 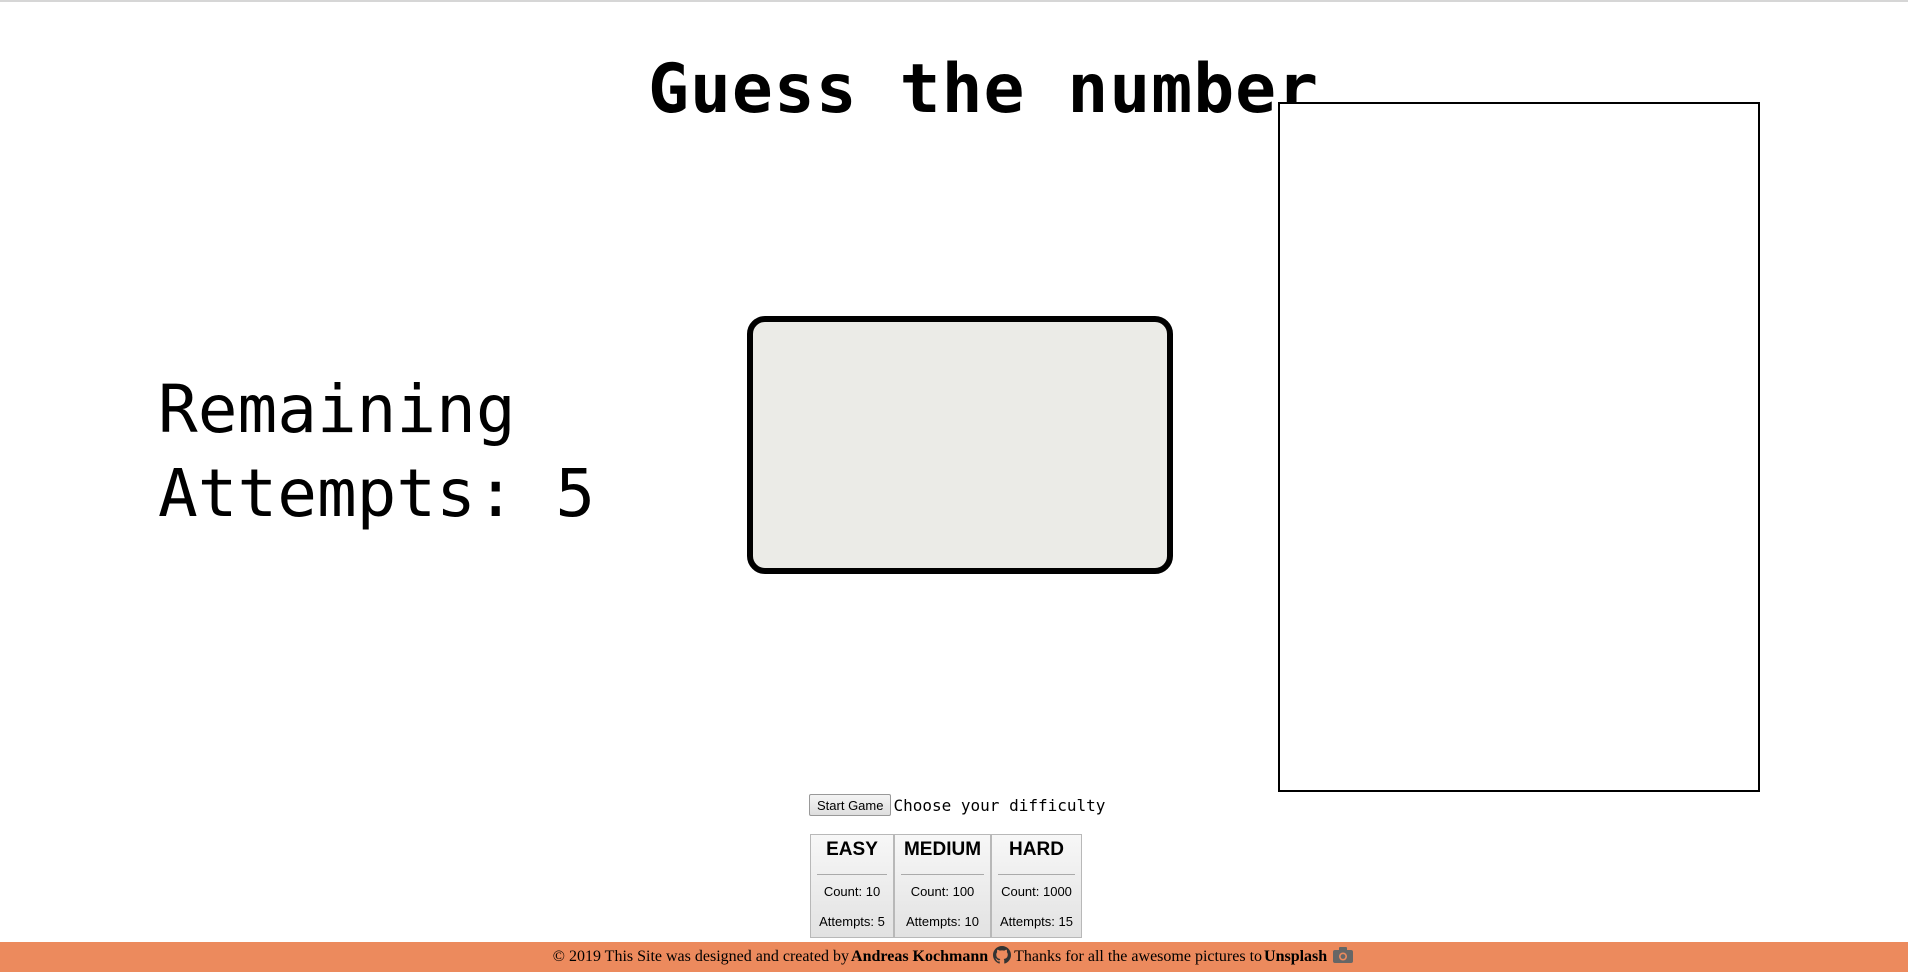 I want to click on remaining-attempts: Remaining Attempts: 5, so click(x=438, y=452).